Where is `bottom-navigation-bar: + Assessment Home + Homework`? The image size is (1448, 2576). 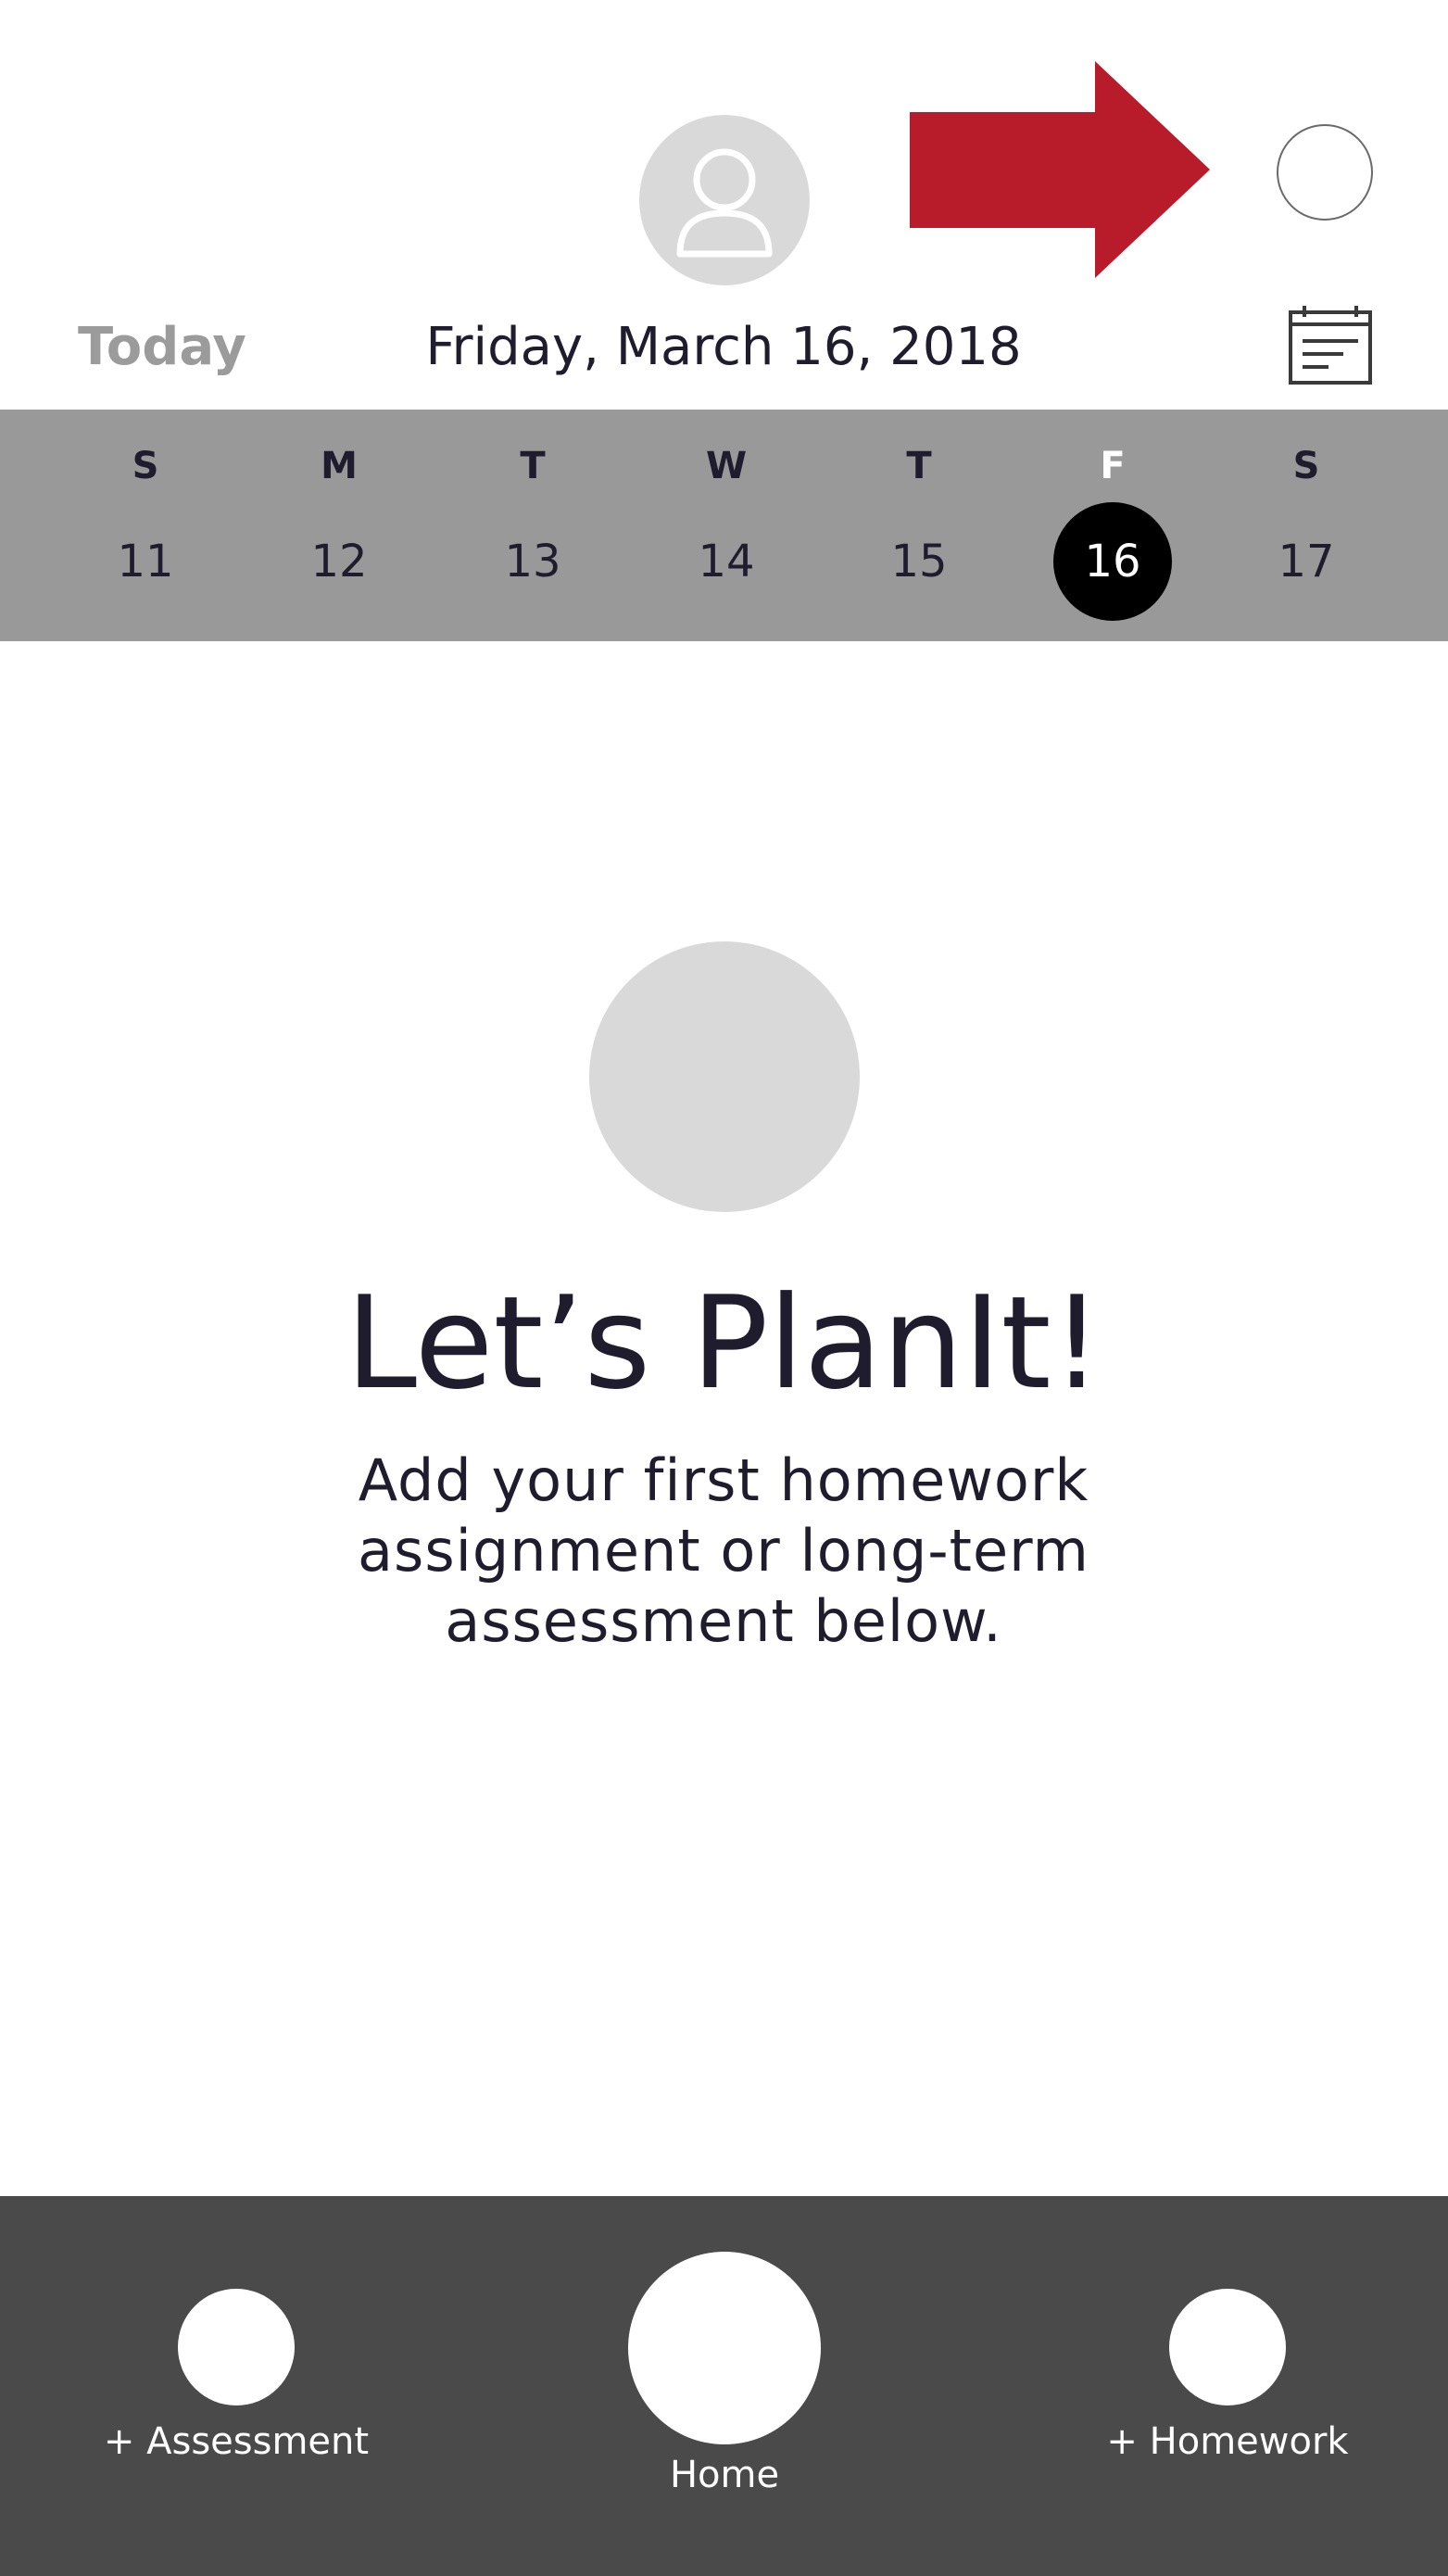
bottom-navigation-bar: + Assessment Home + Homework is located at coordinates (724, 2386).